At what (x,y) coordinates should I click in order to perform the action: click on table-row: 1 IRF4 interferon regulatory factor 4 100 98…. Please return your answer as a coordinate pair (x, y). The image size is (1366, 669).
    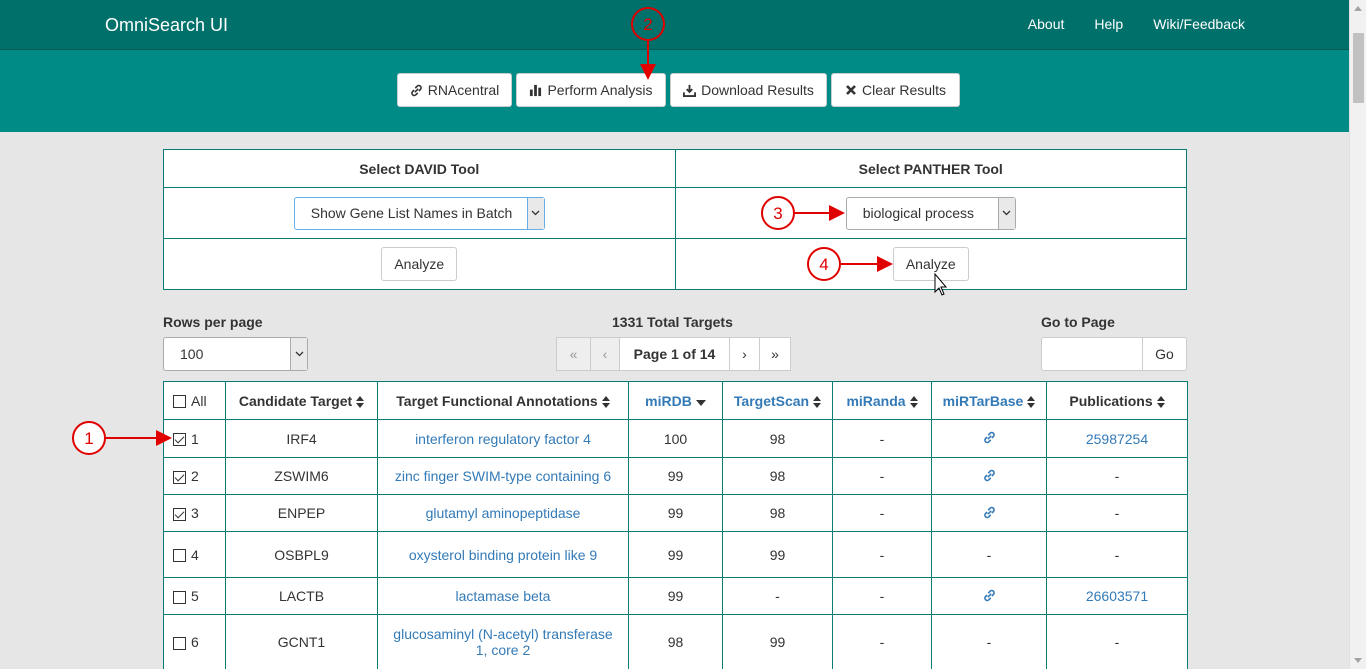
    Looking at the image, I should click on (675, 438).